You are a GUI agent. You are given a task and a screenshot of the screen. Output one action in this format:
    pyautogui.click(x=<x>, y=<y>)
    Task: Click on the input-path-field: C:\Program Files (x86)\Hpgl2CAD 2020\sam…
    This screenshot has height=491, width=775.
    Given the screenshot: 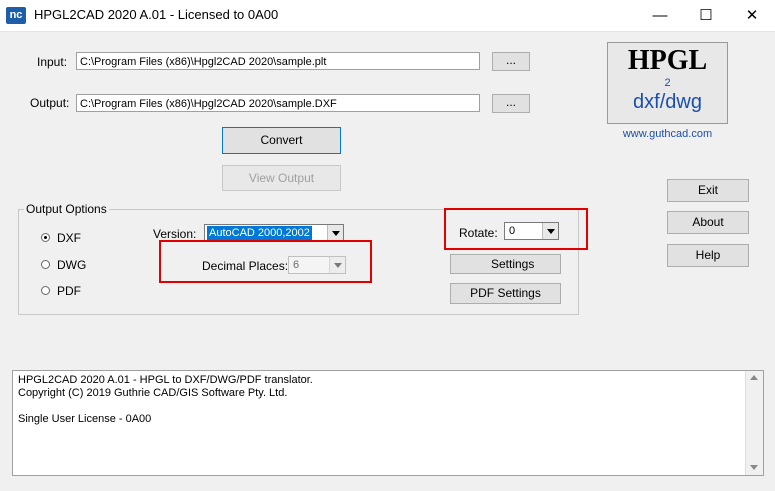 What is the action you would take?
    pyautogui.click(x=278, y=61)
    